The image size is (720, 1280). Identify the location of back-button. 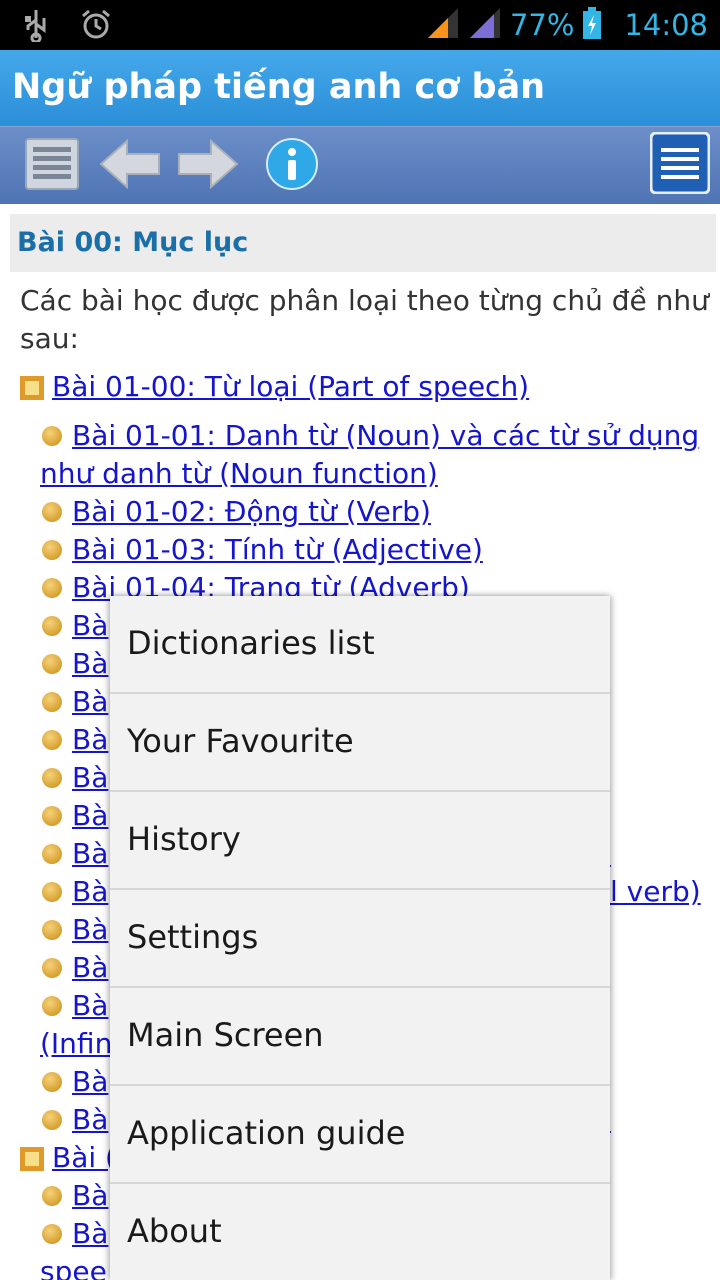
(130, 166).